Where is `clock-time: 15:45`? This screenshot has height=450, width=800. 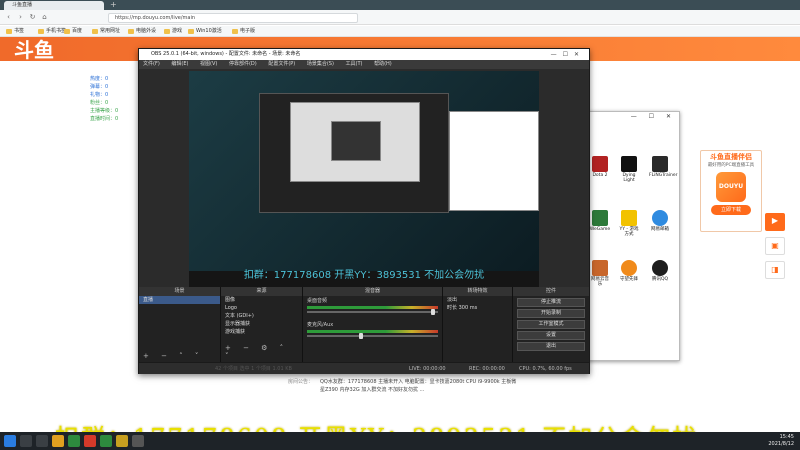 clock-time: 15:45 is located at coordinates (786, 437).